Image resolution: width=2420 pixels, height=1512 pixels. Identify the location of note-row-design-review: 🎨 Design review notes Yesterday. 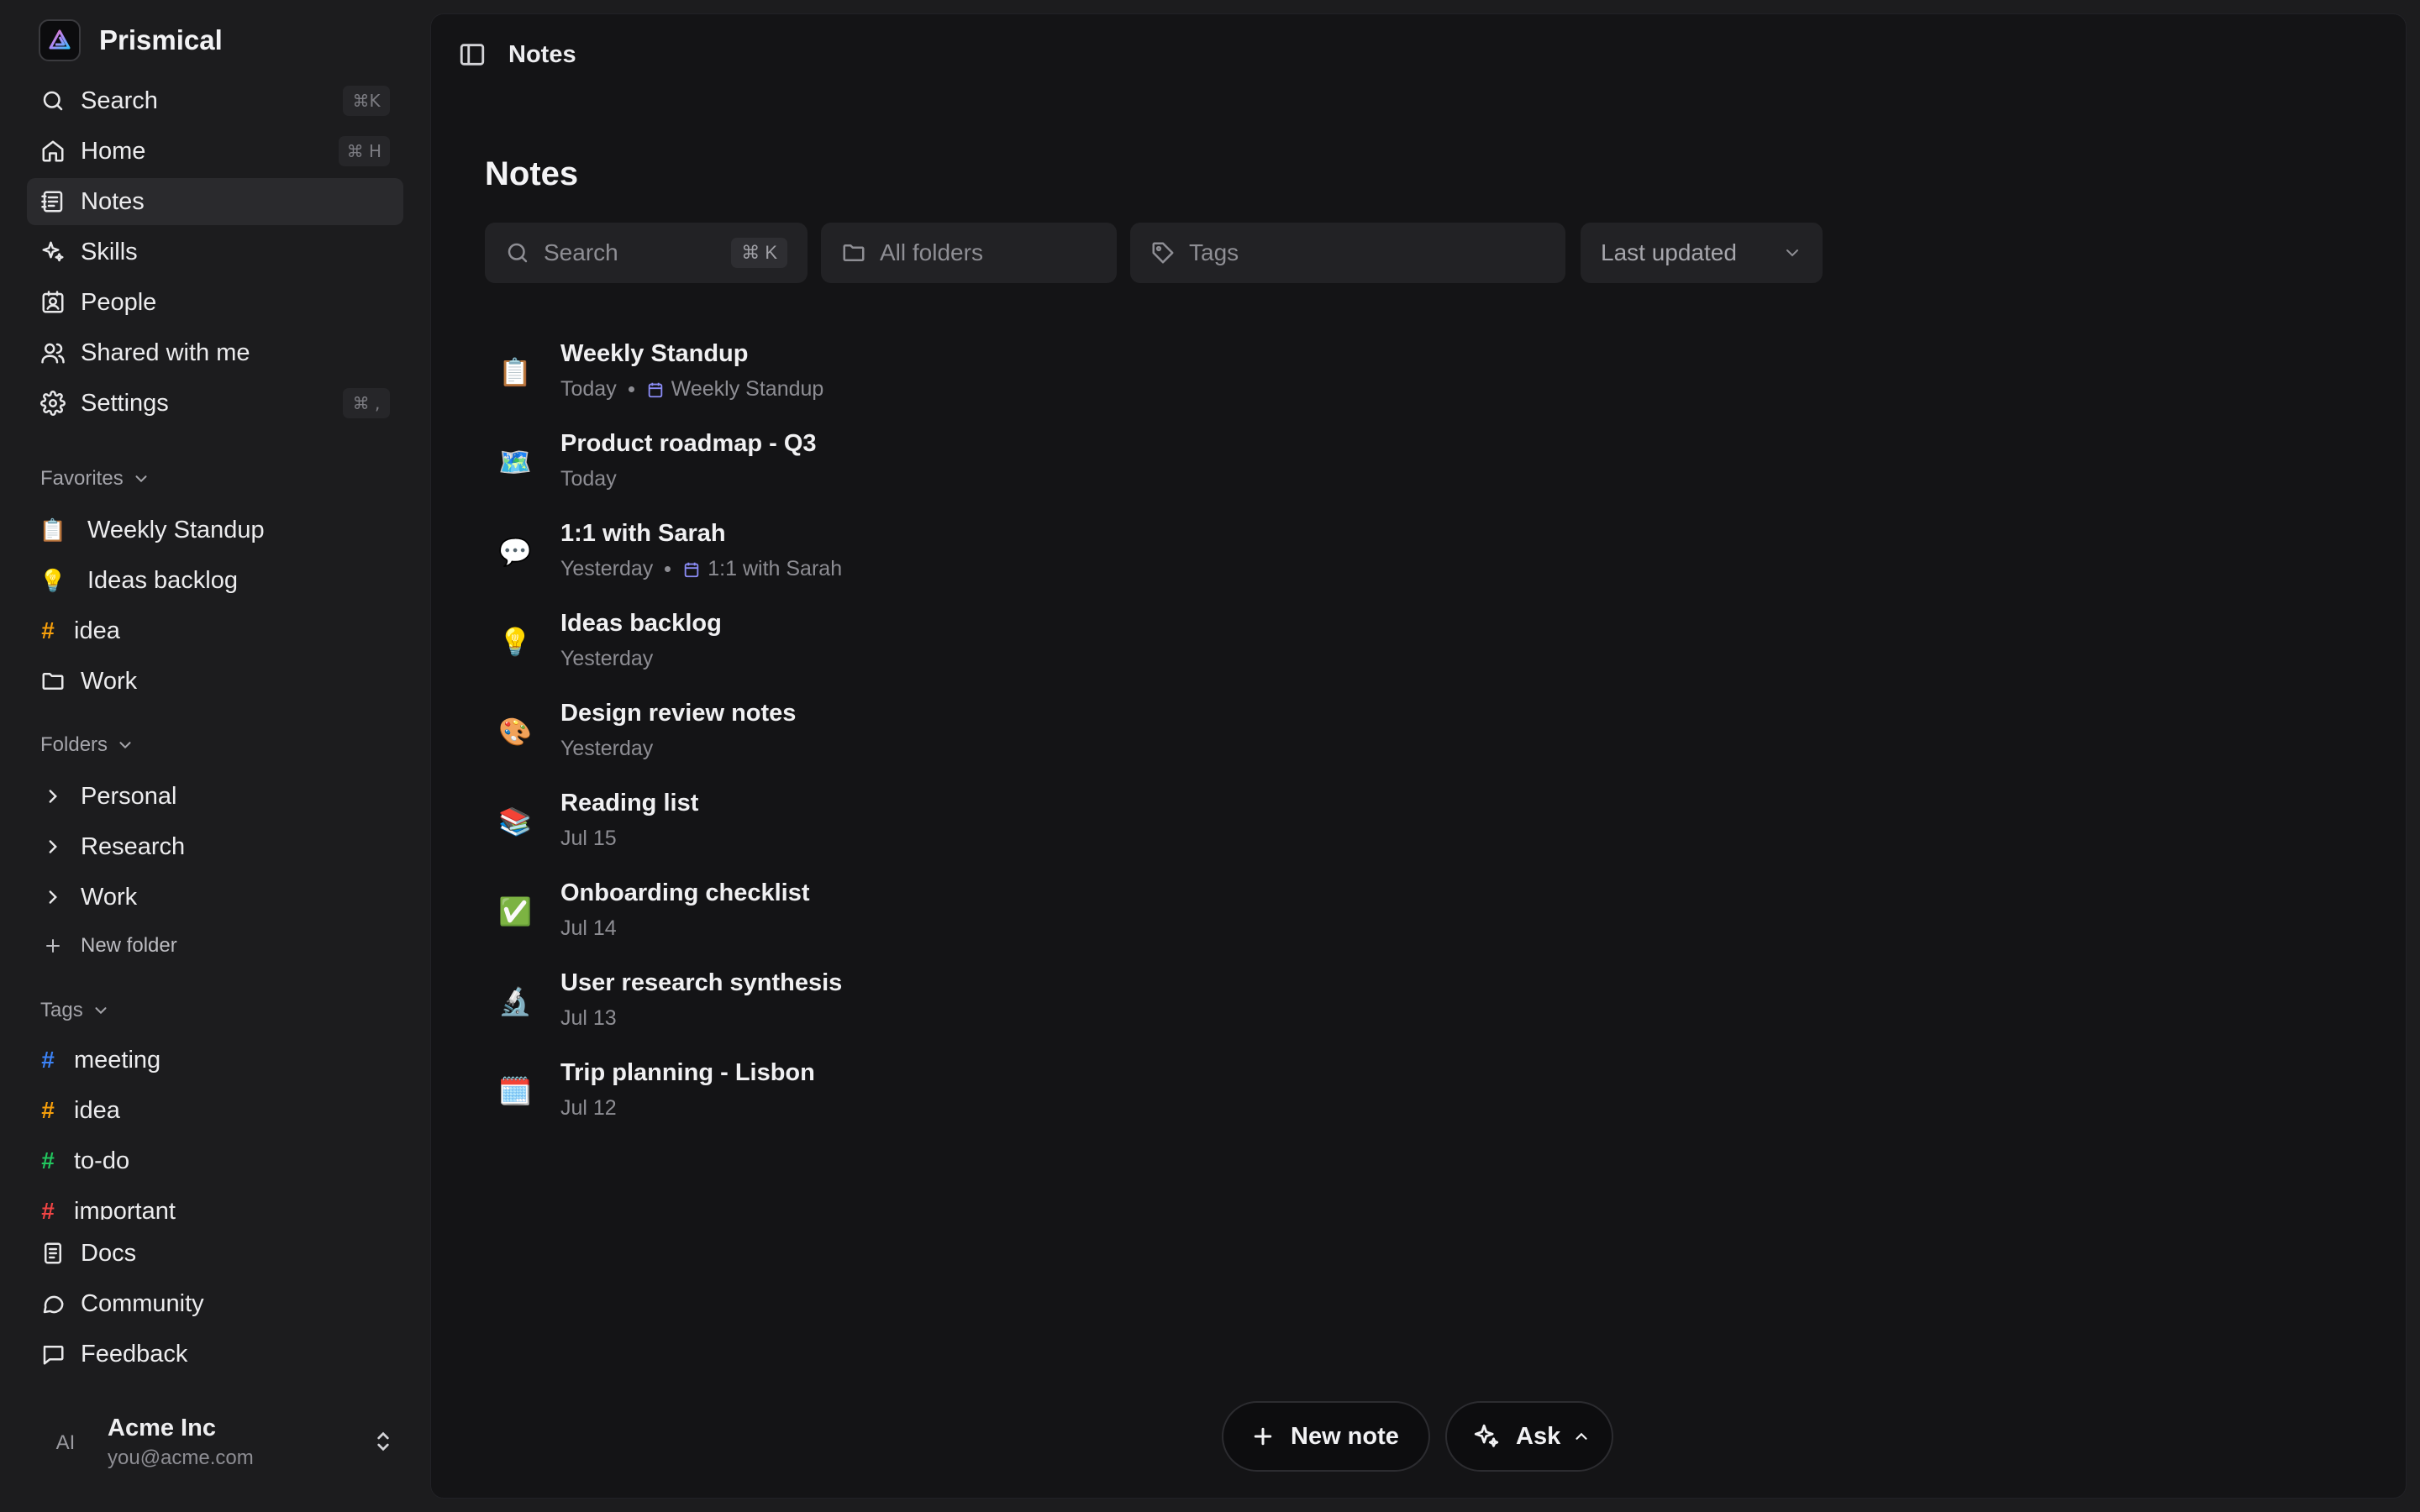
(905, 735).